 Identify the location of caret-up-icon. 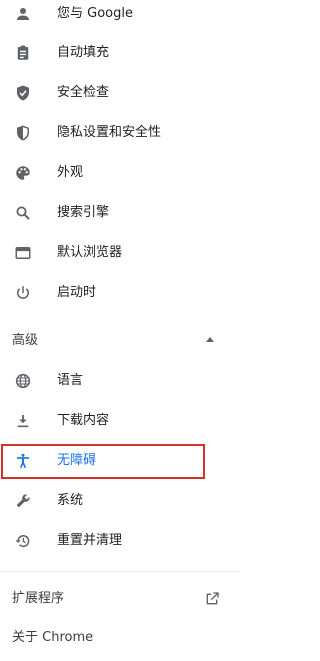
(210, 339).